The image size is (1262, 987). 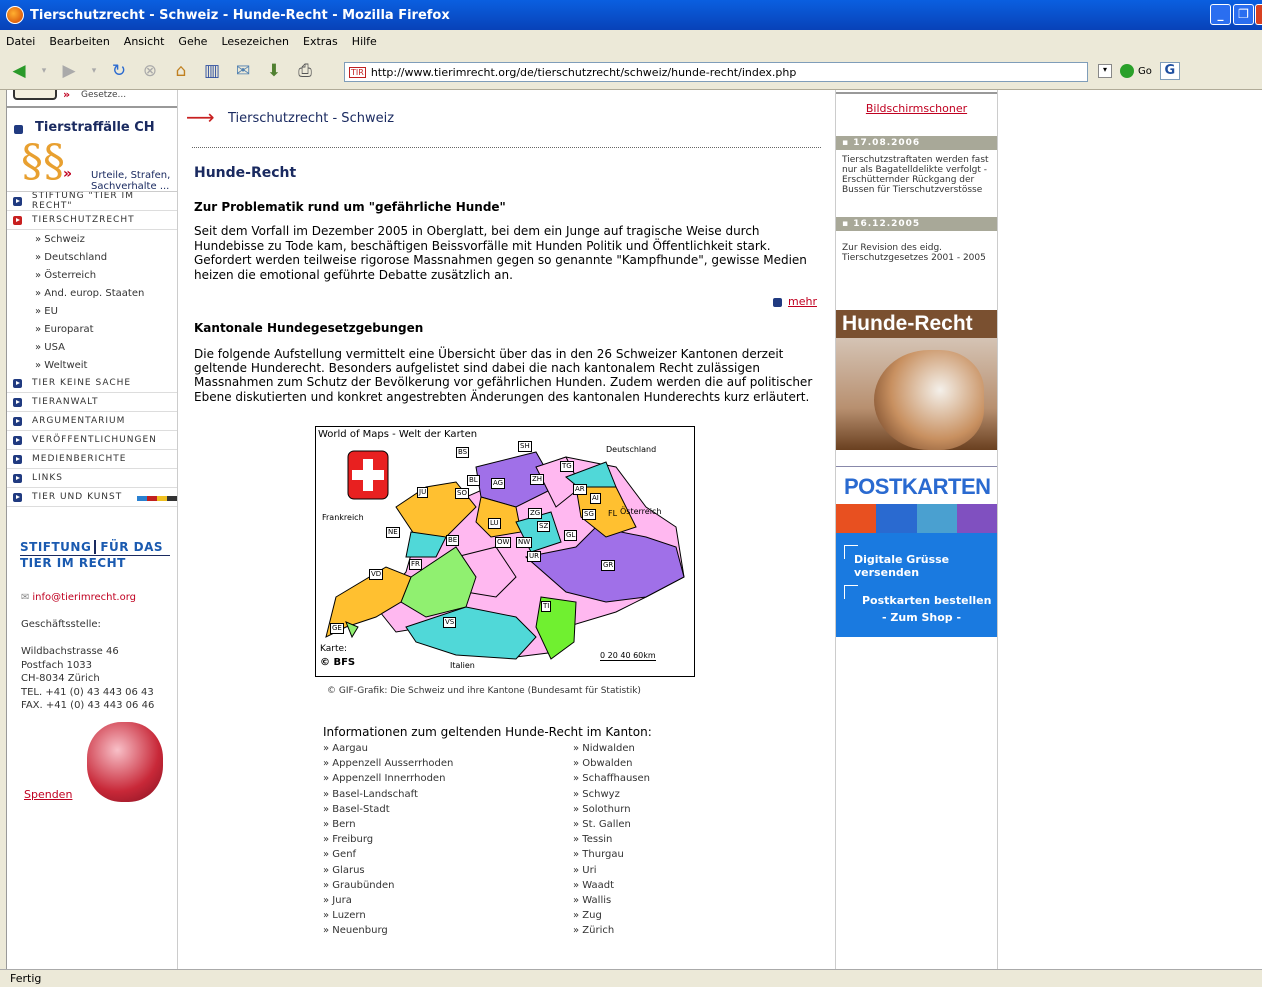 I want to click on canton-link: » Glarus, so click(x=438, y=870).